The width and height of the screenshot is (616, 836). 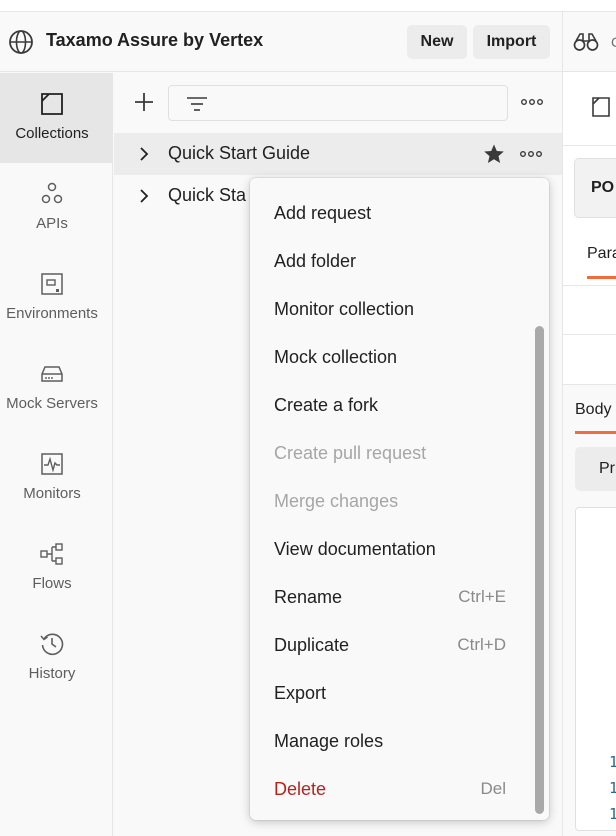 I want to click on plus-icon, so click(x=144, y=102).